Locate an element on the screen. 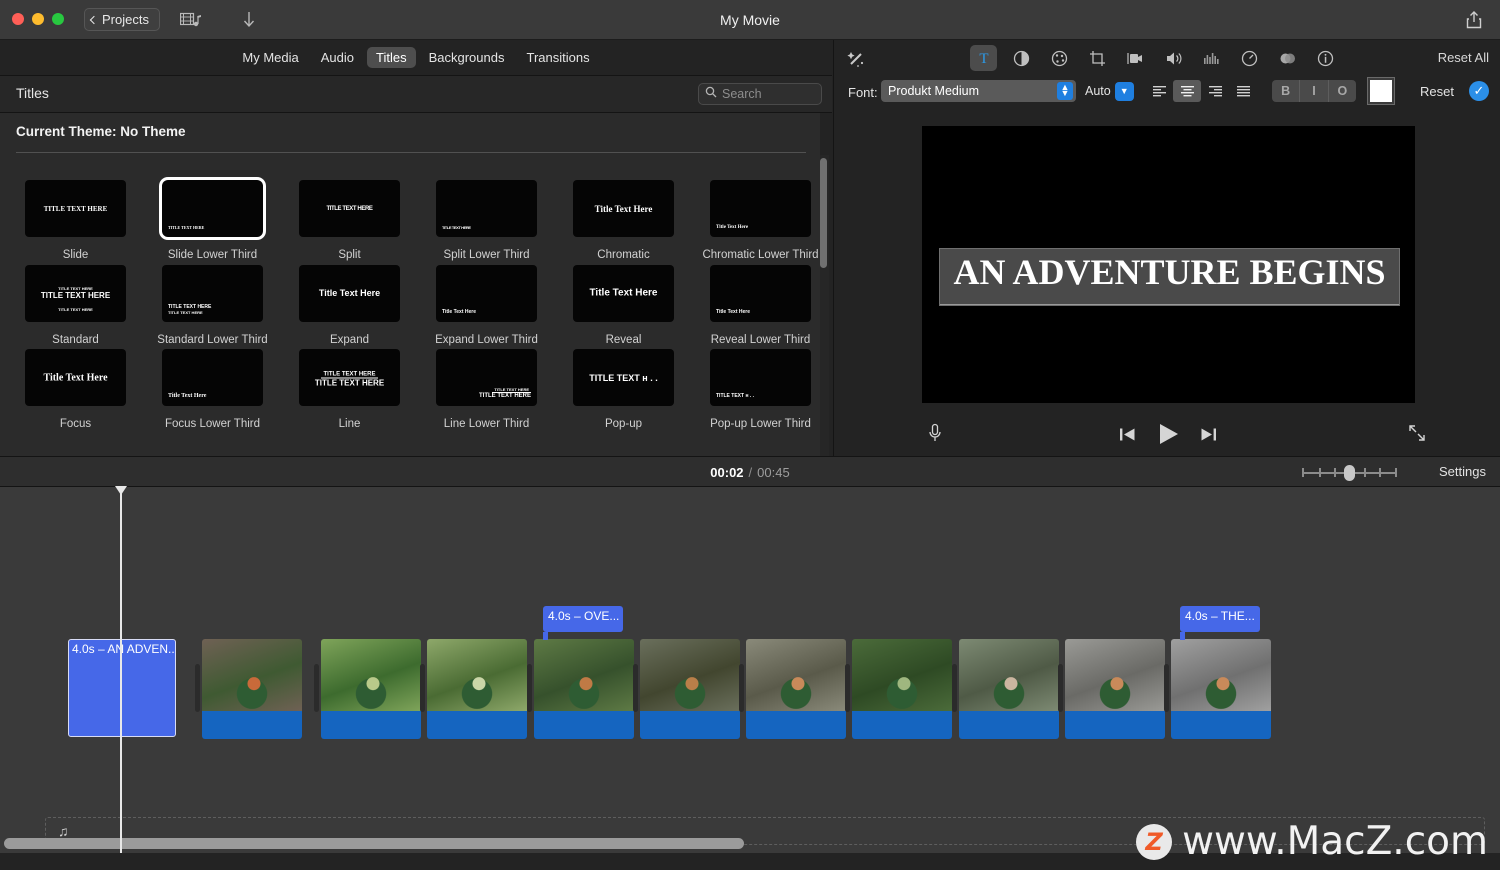 The height and width of the screenshot is (870, 1500). color-correction-icon is located at coordinates (1059, 58).